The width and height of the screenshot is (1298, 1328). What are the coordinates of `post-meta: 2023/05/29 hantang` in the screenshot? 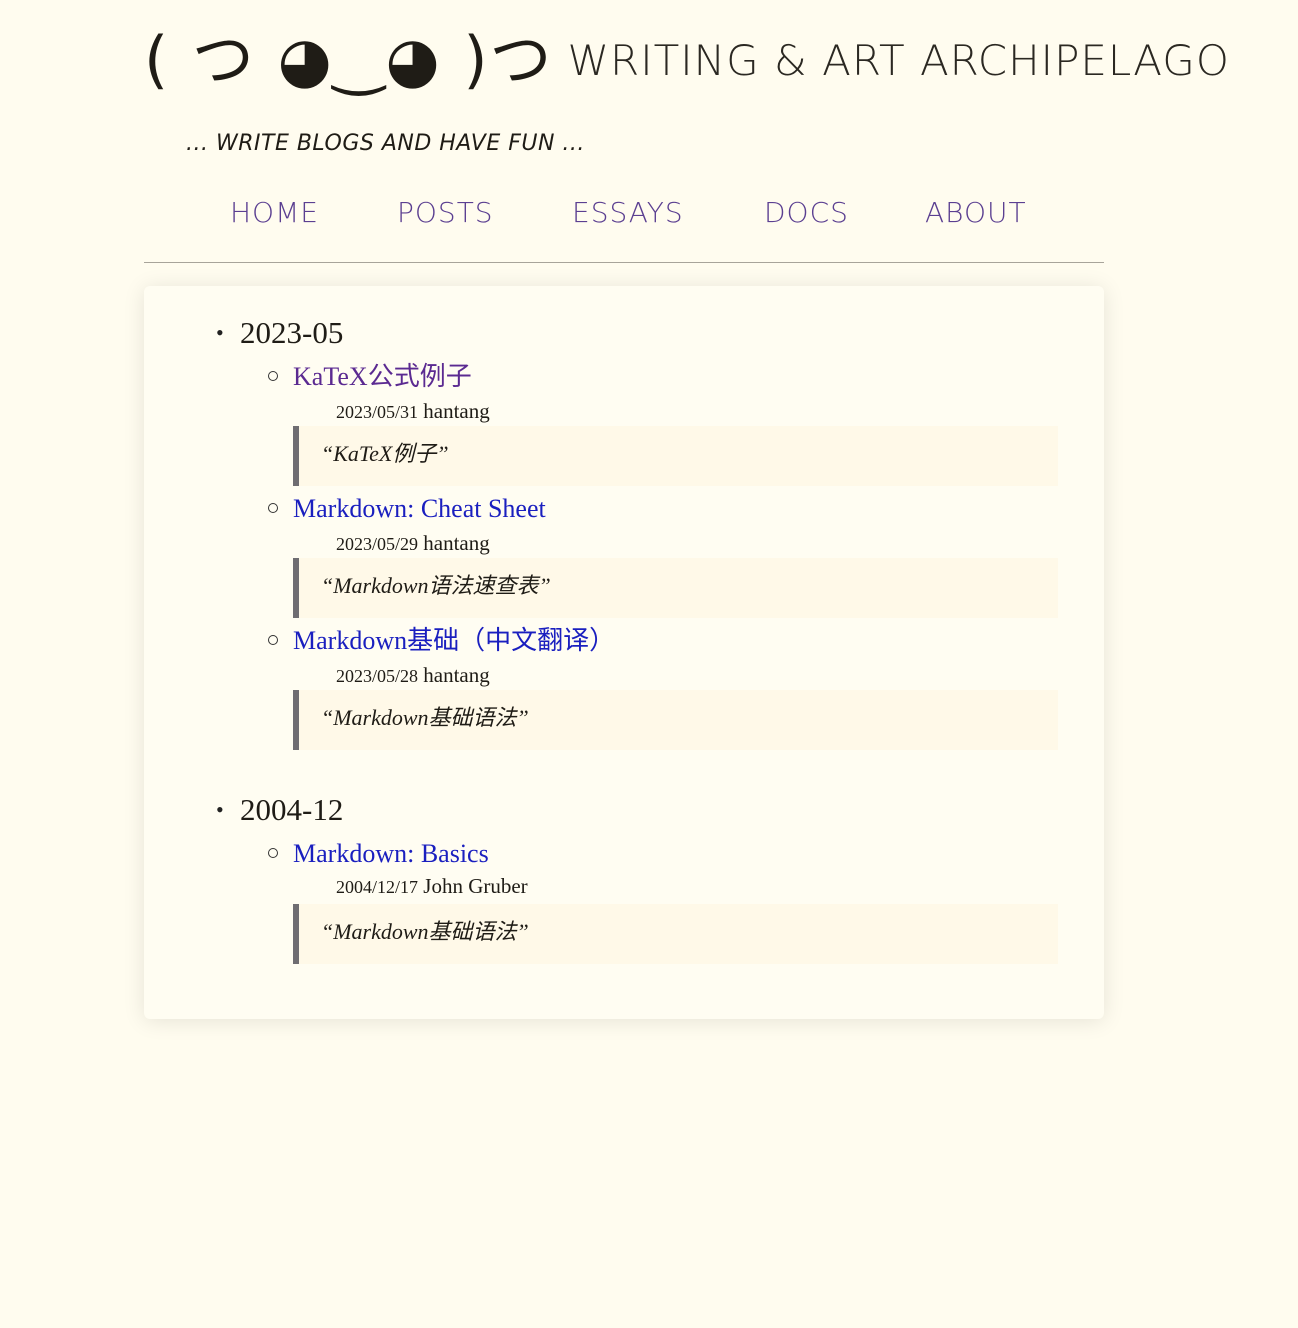 It's located at (413, 543).